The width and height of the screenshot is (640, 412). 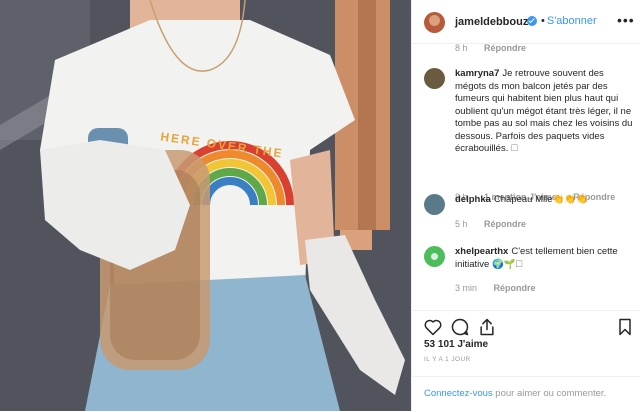 I want to click on author-avatar, so click(x=434, y=22).